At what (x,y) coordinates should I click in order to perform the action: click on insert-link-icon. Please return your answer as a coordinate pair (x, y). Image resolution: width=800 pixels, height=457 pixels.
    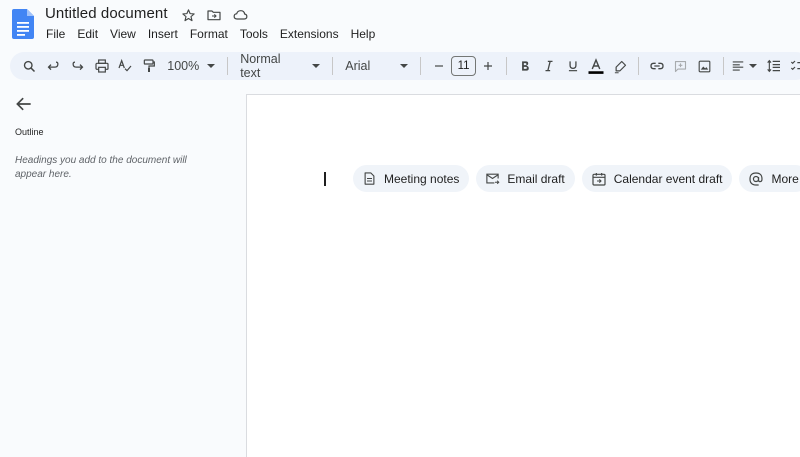
    Looking at the image, I should click on (657, 66).